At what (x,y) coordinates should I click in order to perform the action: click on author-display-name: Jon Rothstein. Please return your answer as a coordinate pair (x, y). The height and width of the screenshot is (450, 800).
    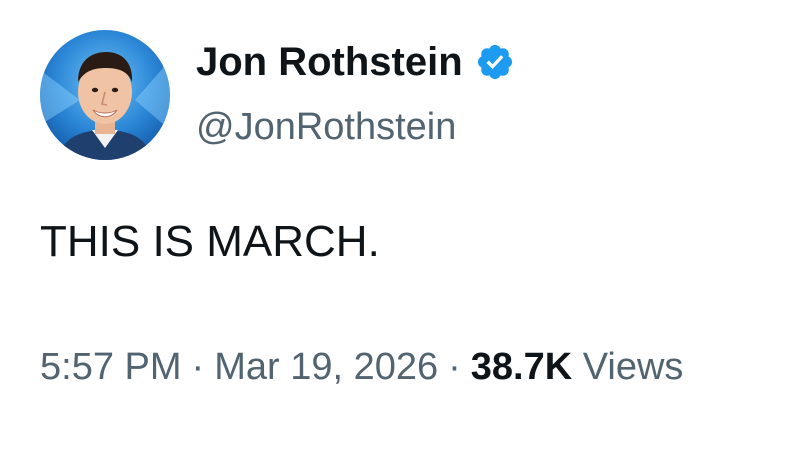
    Looking at the image, I should click on (329, 62).